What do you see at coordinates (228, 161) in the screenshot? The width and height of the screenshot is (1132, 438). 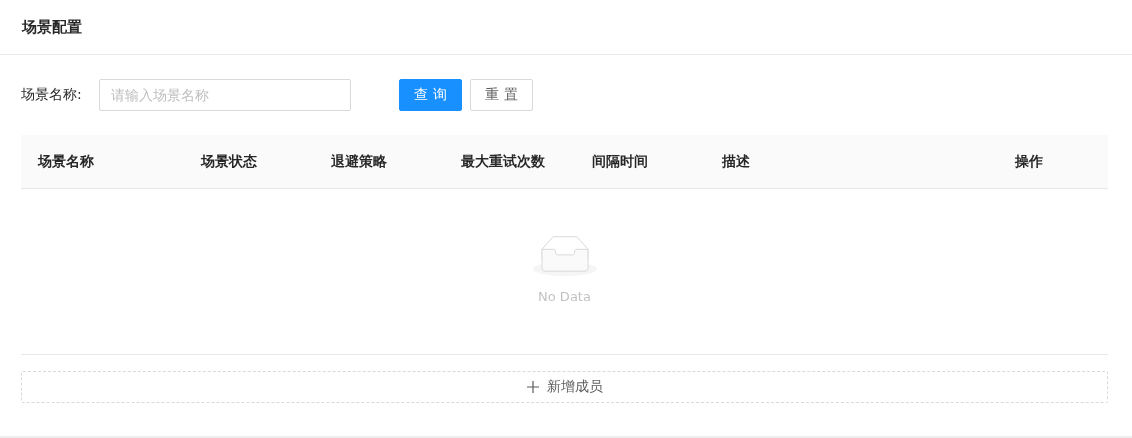 I see `column-header: 场景状态` at bounding box center [228, 161].